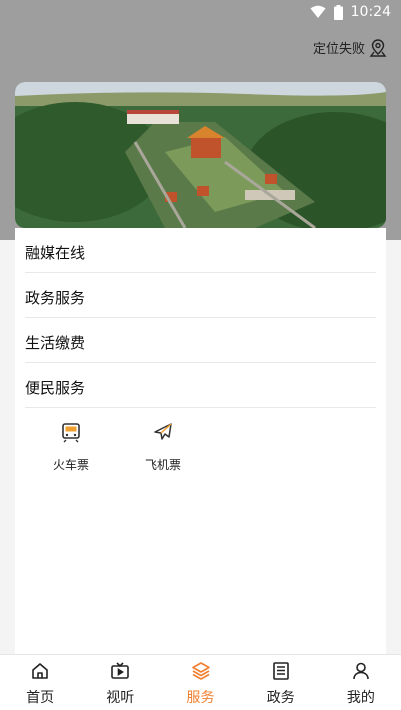 This screenshot has height=710, width=401. Describe the element at coordinates (281, 672) in the screenshot. I see `newspaper-icon` at that location.